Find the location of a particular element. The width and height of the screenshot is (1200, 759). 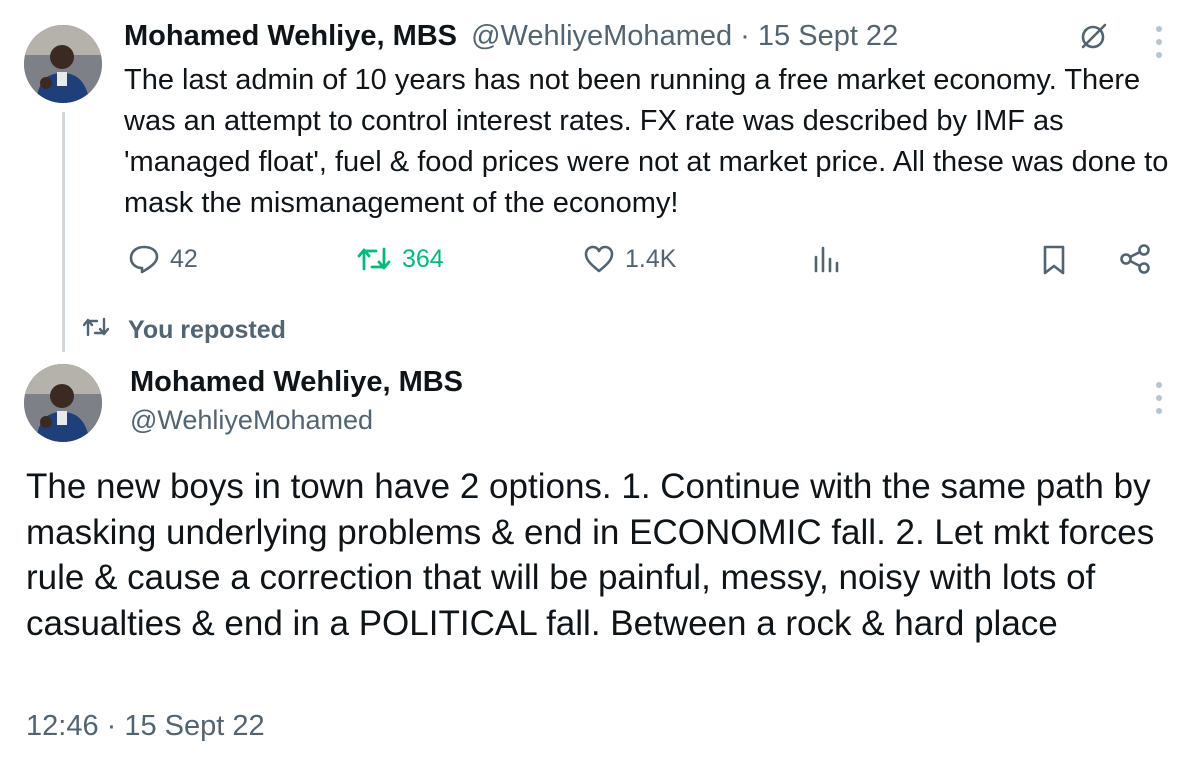

views-button is located at coordinates (826, 259).